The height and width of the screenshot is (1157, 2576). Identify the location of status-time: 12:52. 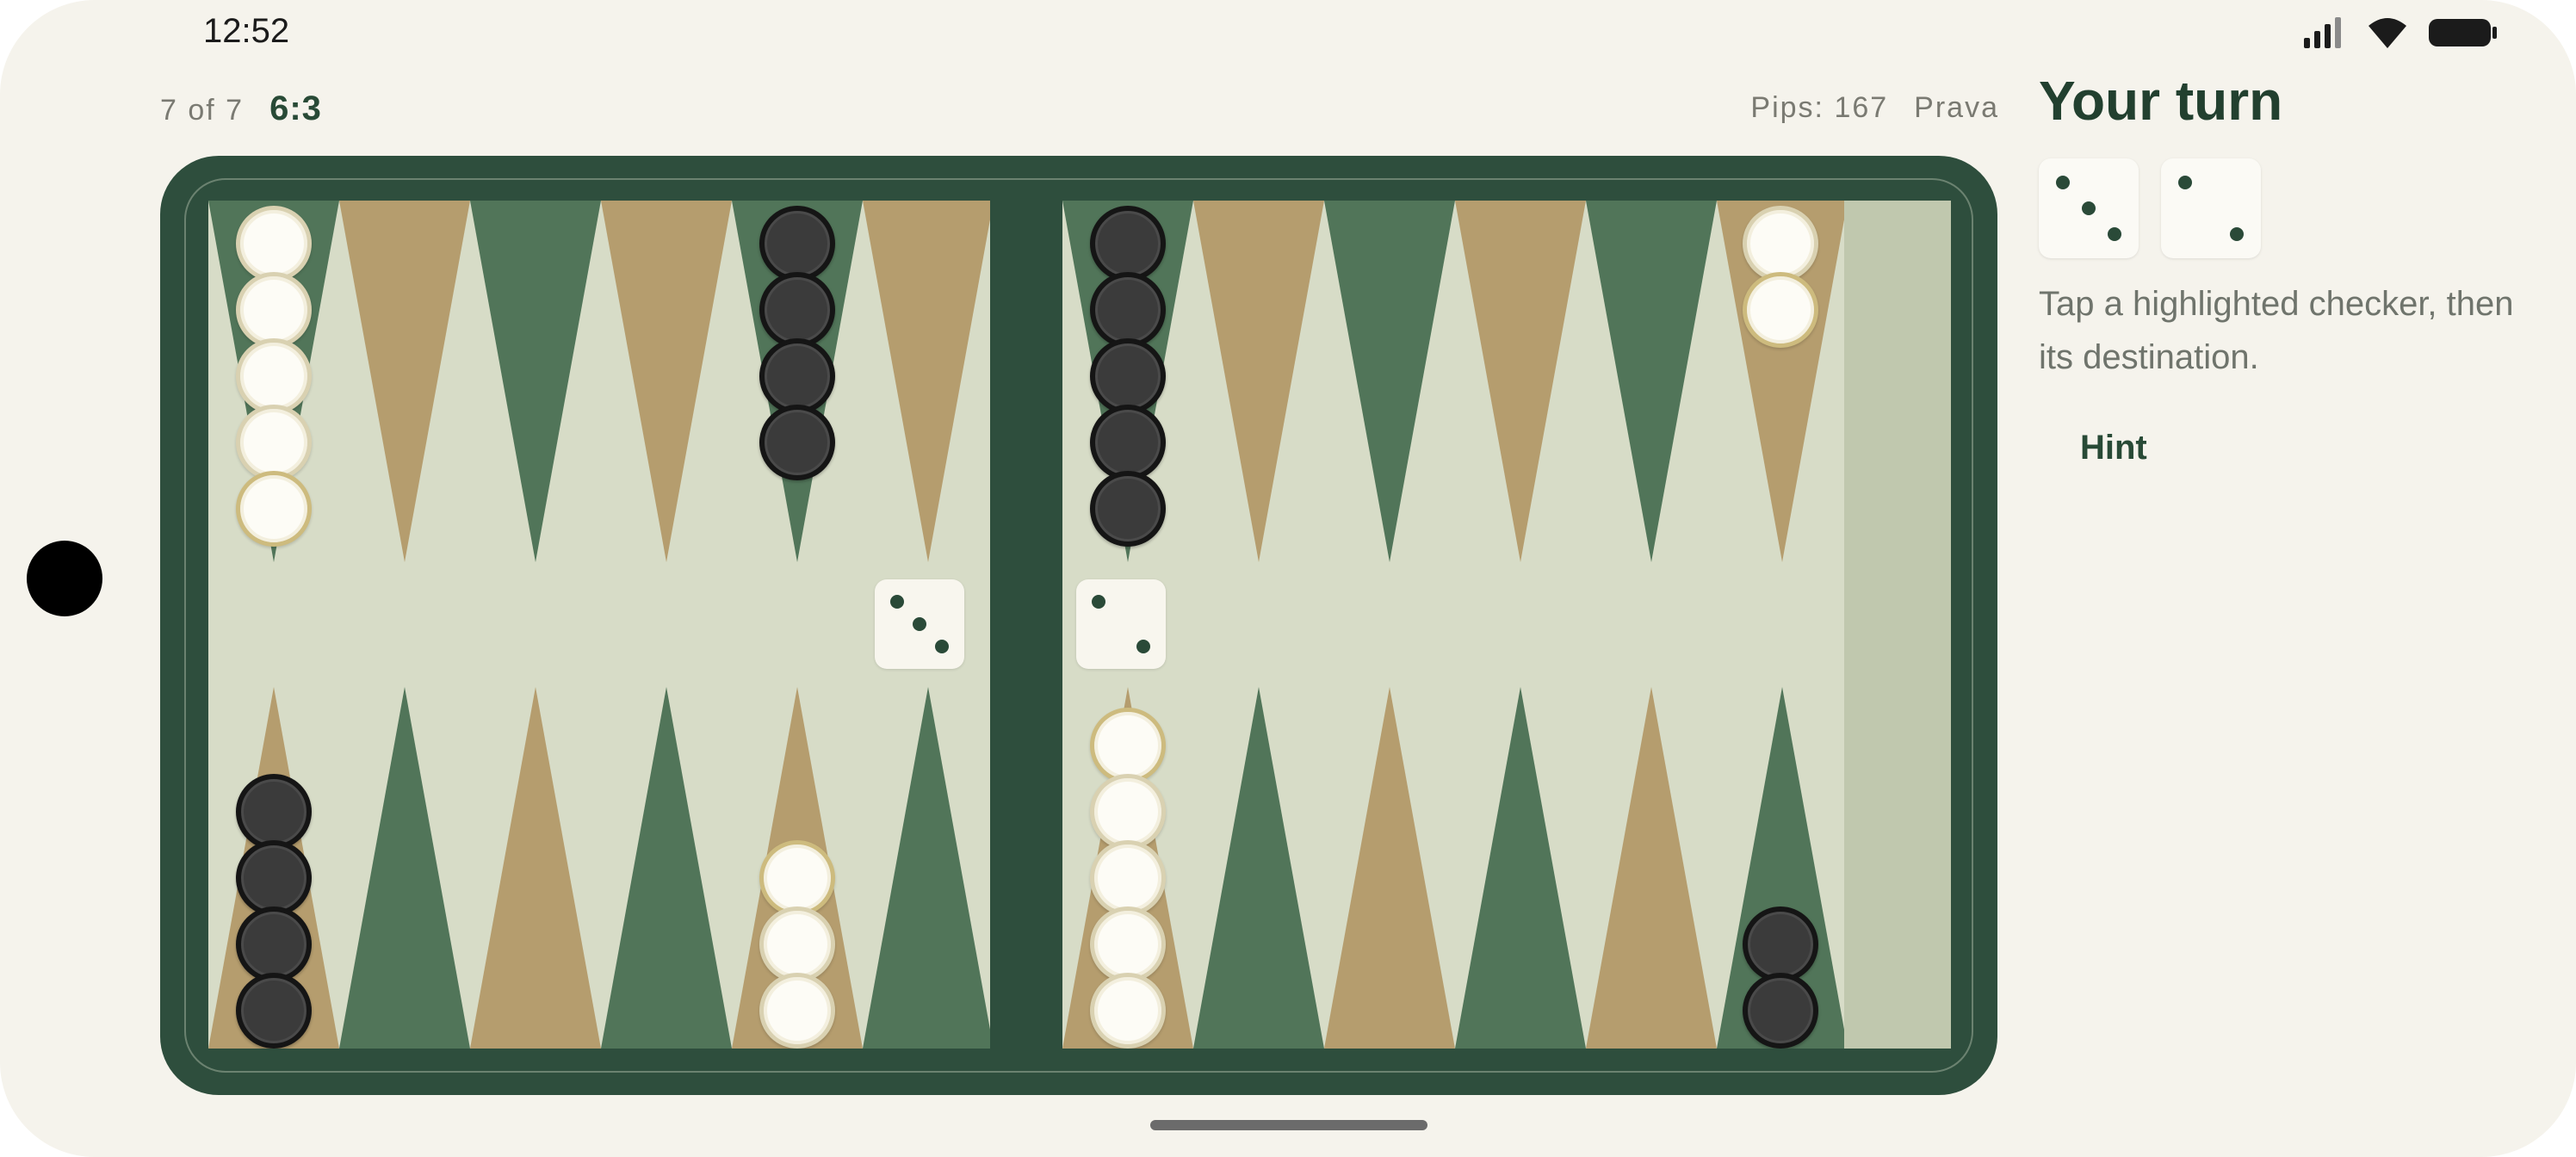
(247, 31).